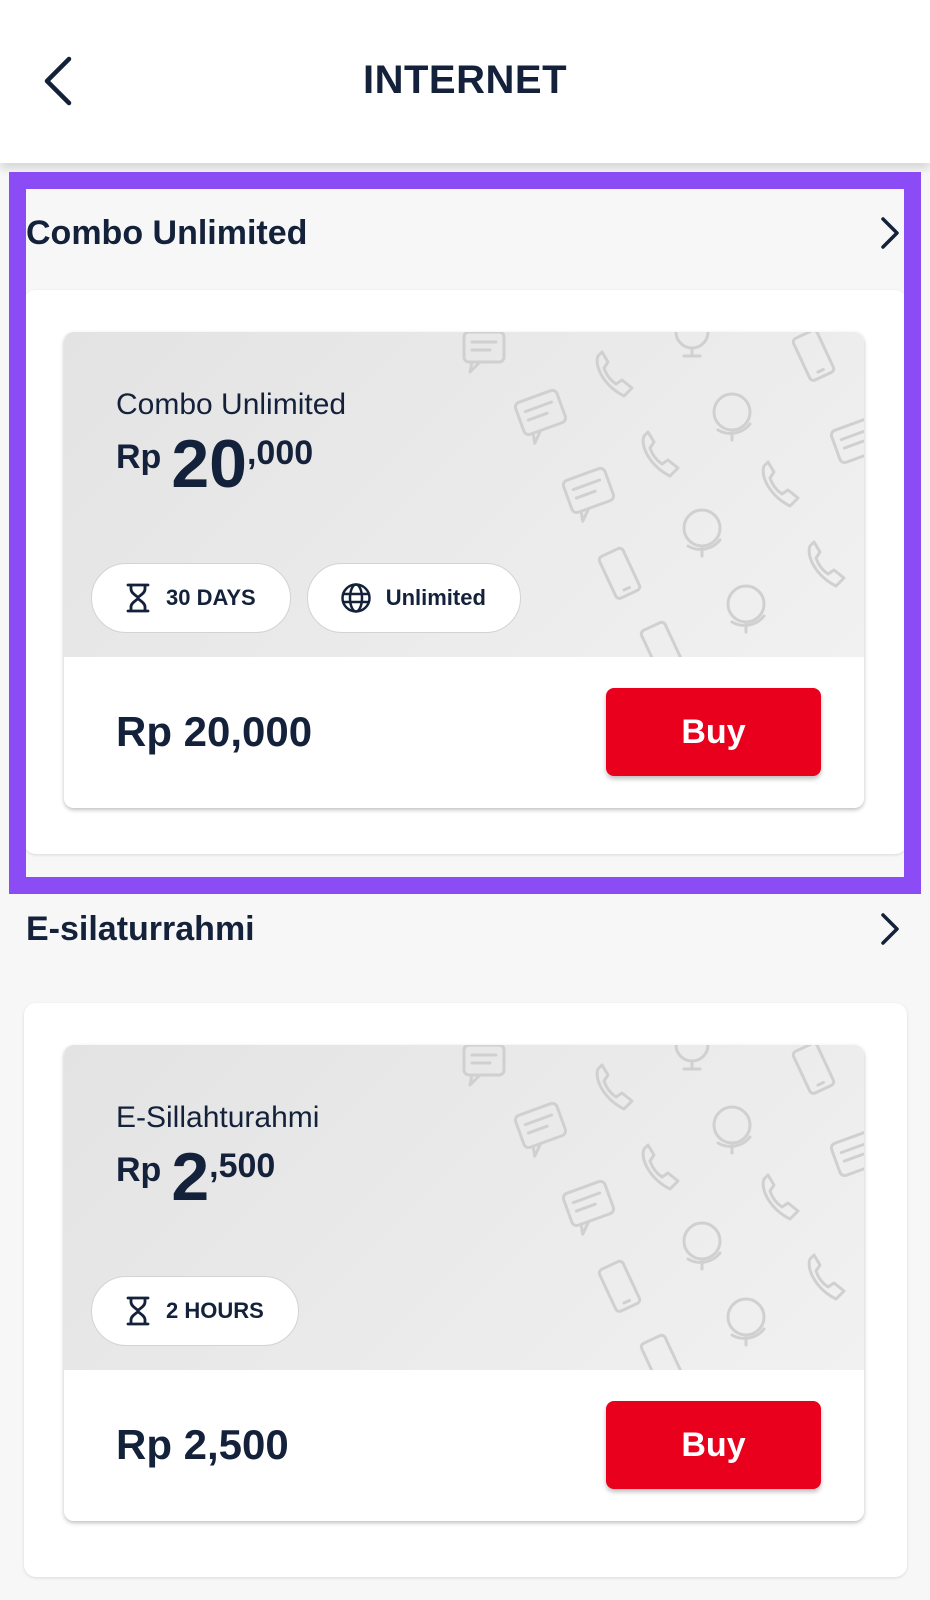 Image resolution: width=930 pixels, height=1600 pixels. What do you see at coordinates (242, 1166) in the screenshot?
I see `price-decimal: ,500` at bounding box center [242, 1166].